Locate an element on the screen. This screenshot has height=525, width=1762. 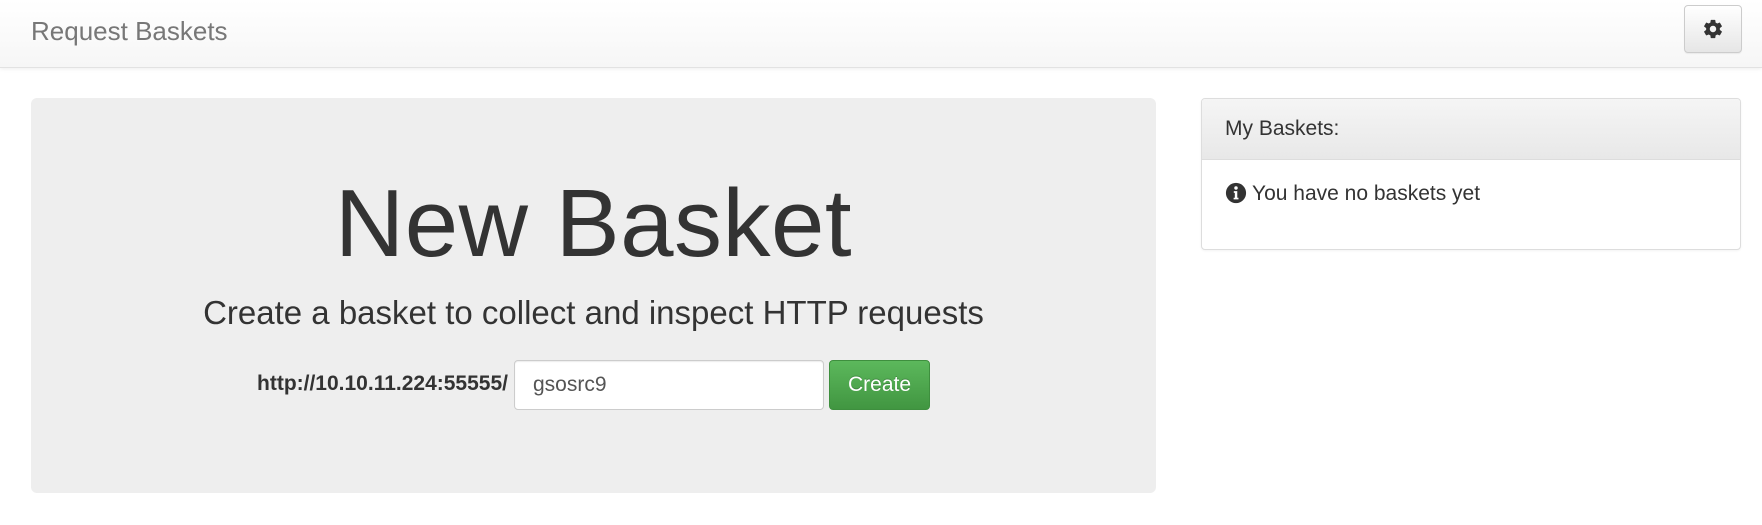
new-basket-form: http://10.10.11.224:55555/ Create is located at coordinates (593, 385).